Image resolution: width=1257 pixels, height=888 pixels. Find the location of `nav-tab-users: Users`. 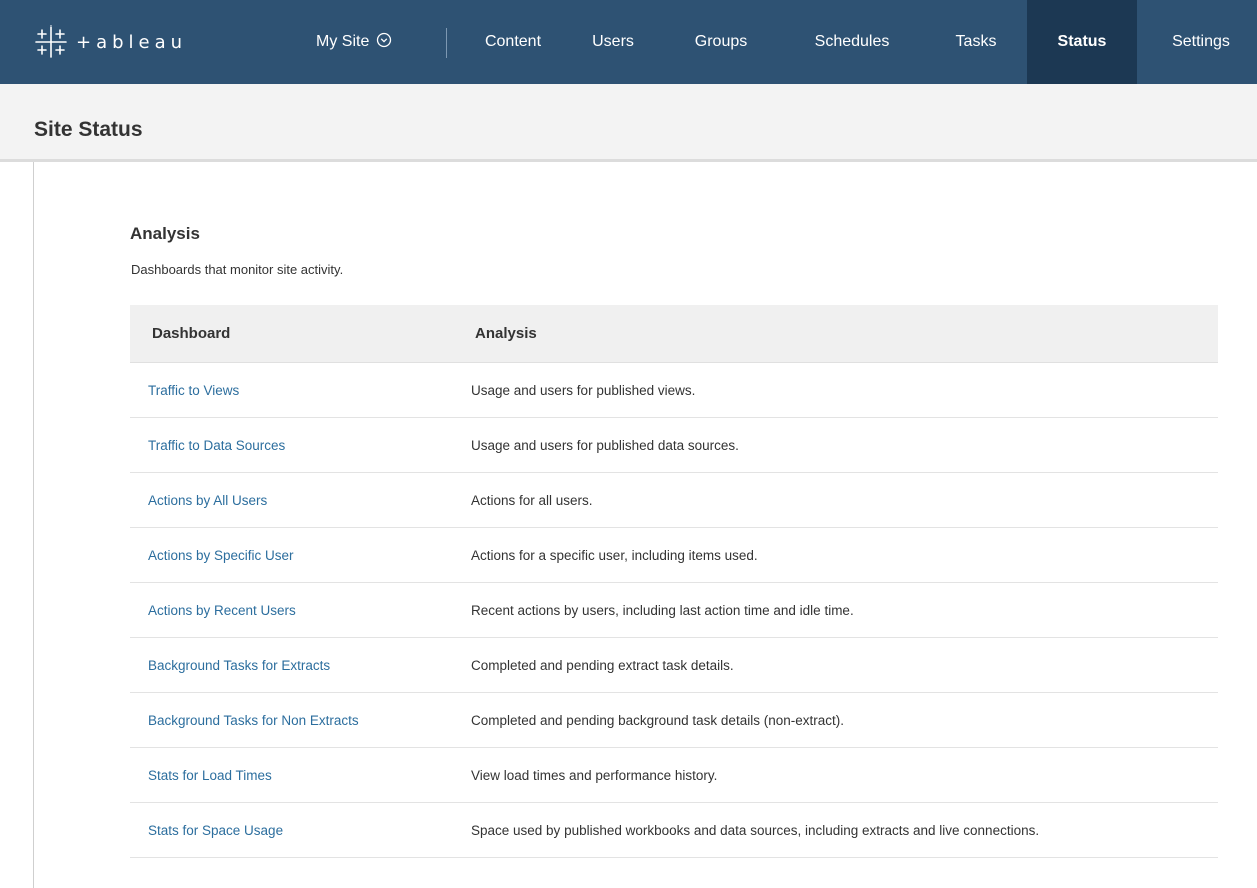

nav-tab-users: Users is located at coordinates (613, 42).